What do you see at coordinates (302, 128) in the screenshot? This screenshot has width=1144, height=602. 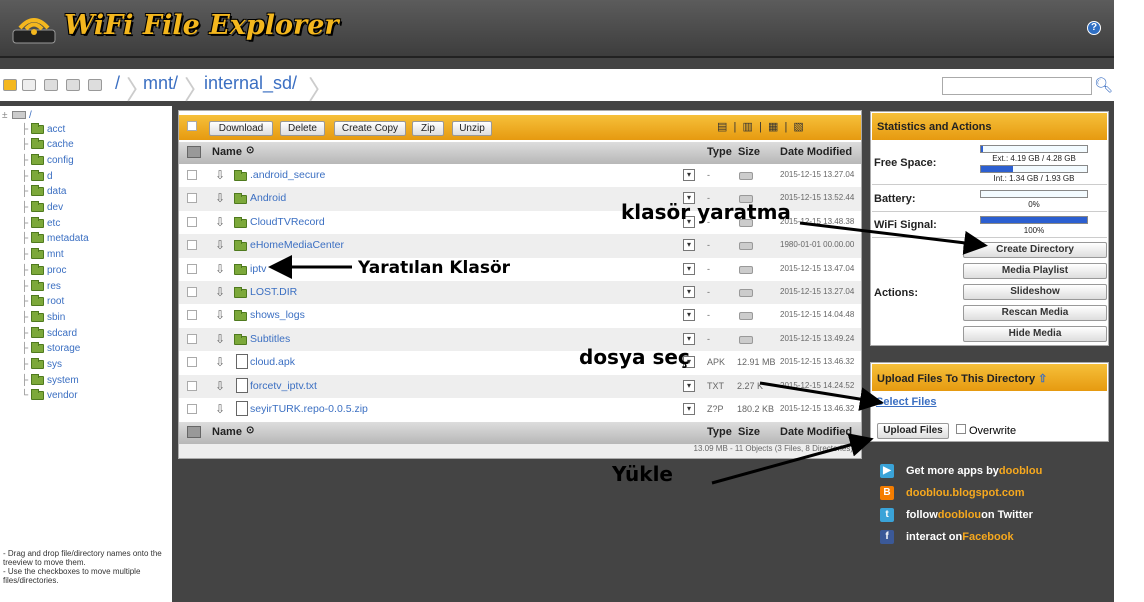 I see `delete-button: Delete` at bounding box center [302, 128].